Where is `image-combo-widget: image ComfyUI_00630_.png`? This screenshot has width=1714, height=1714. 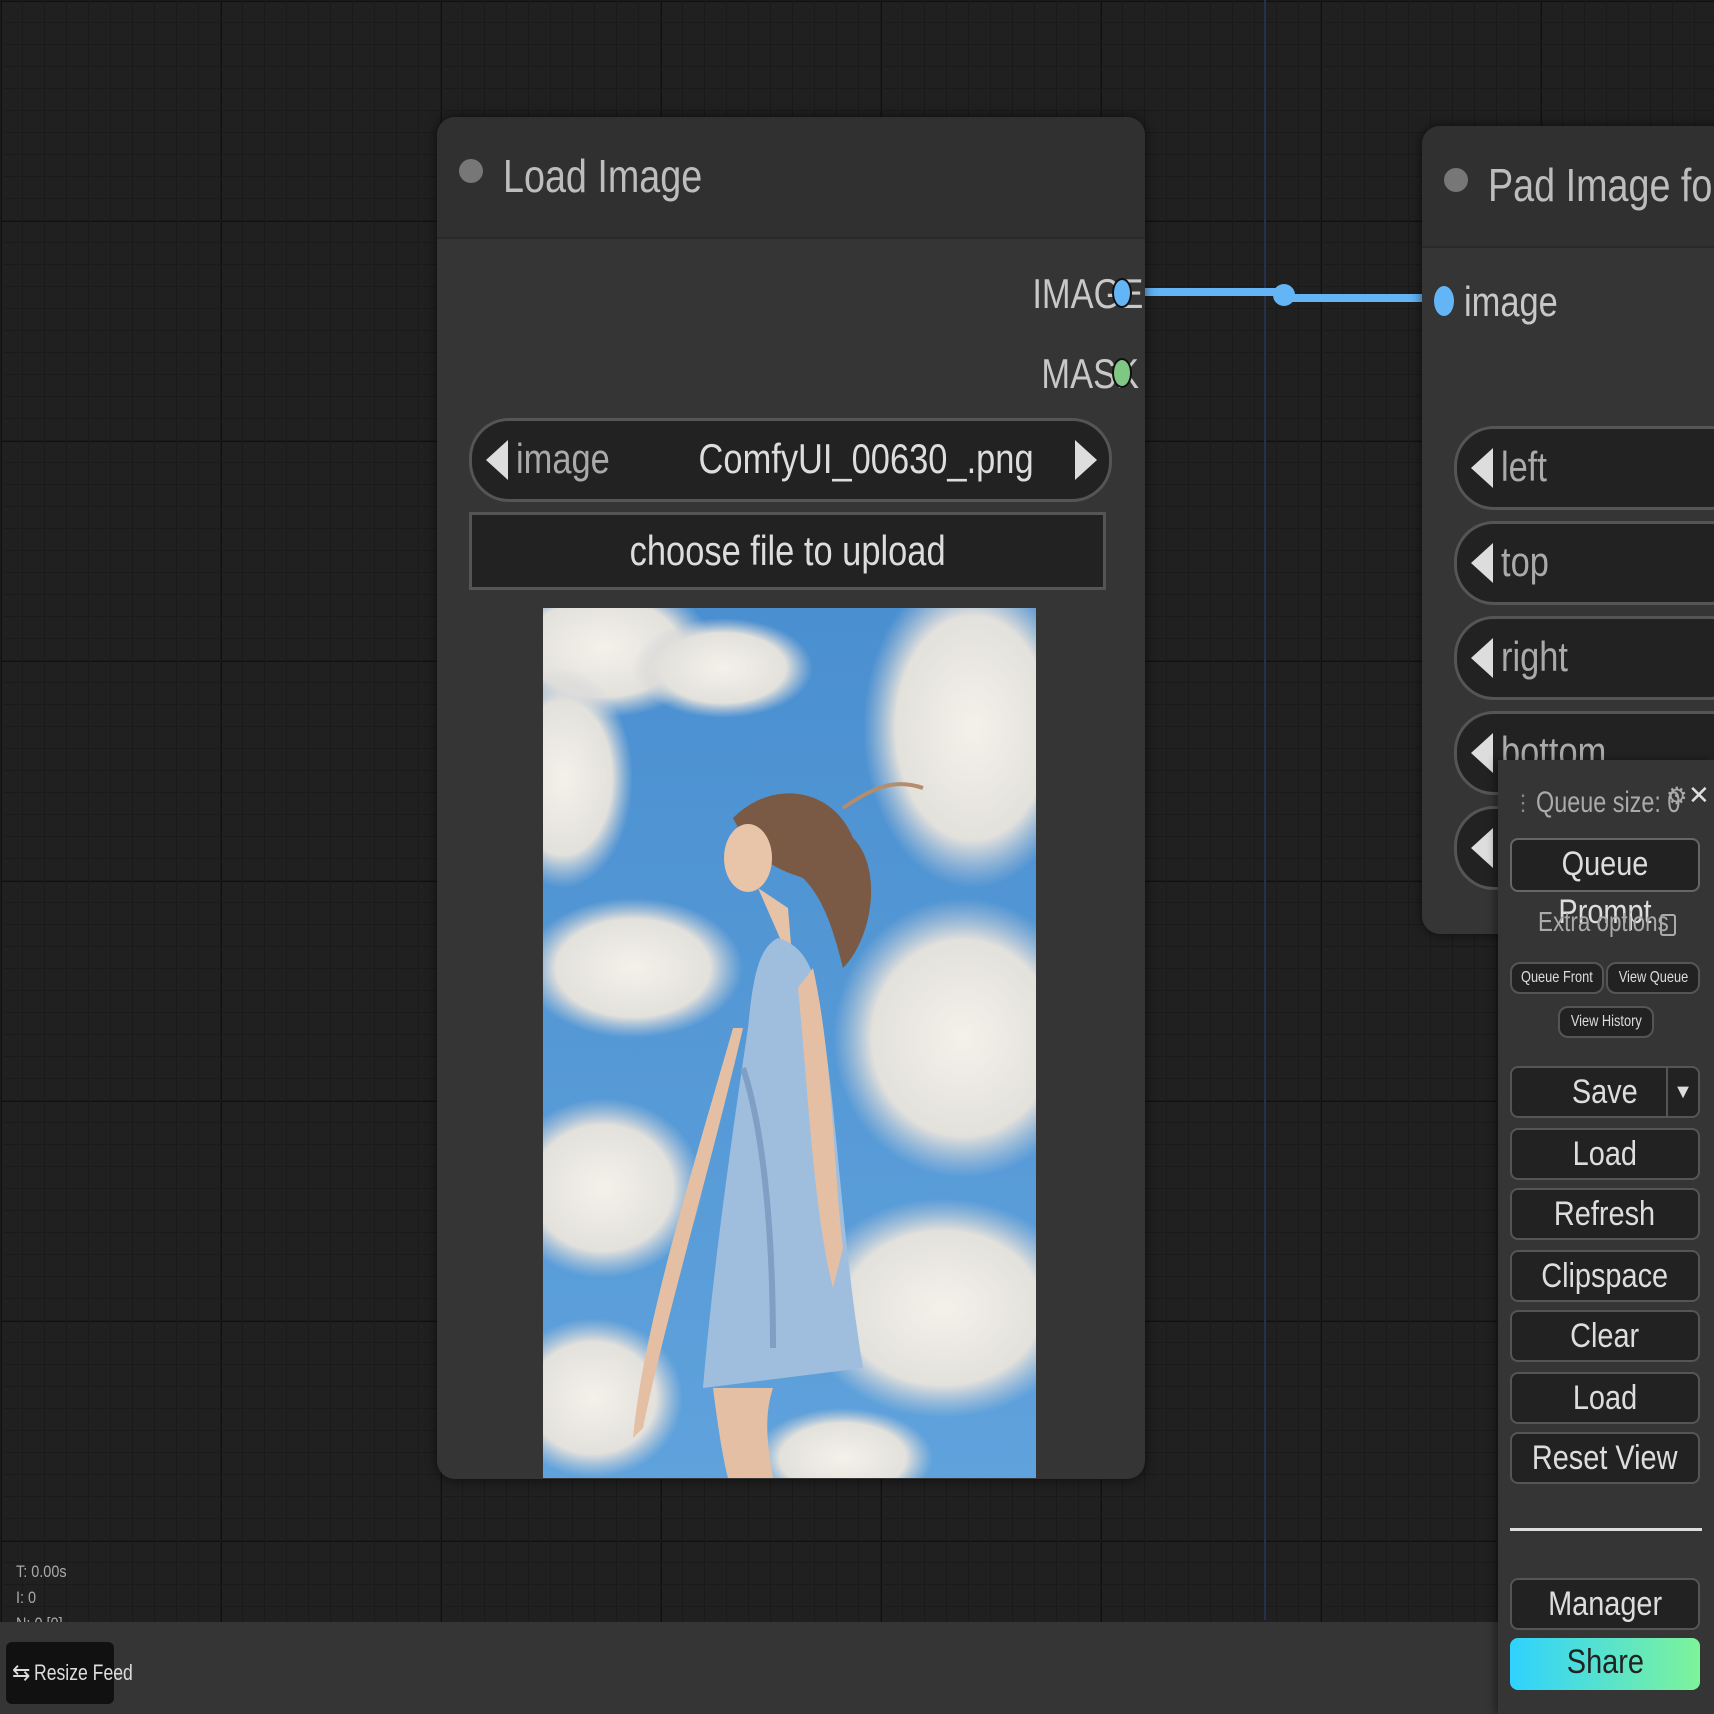 image-combo-widget: image ComfyUI_00630_.png is located at coordinates (790, 460).